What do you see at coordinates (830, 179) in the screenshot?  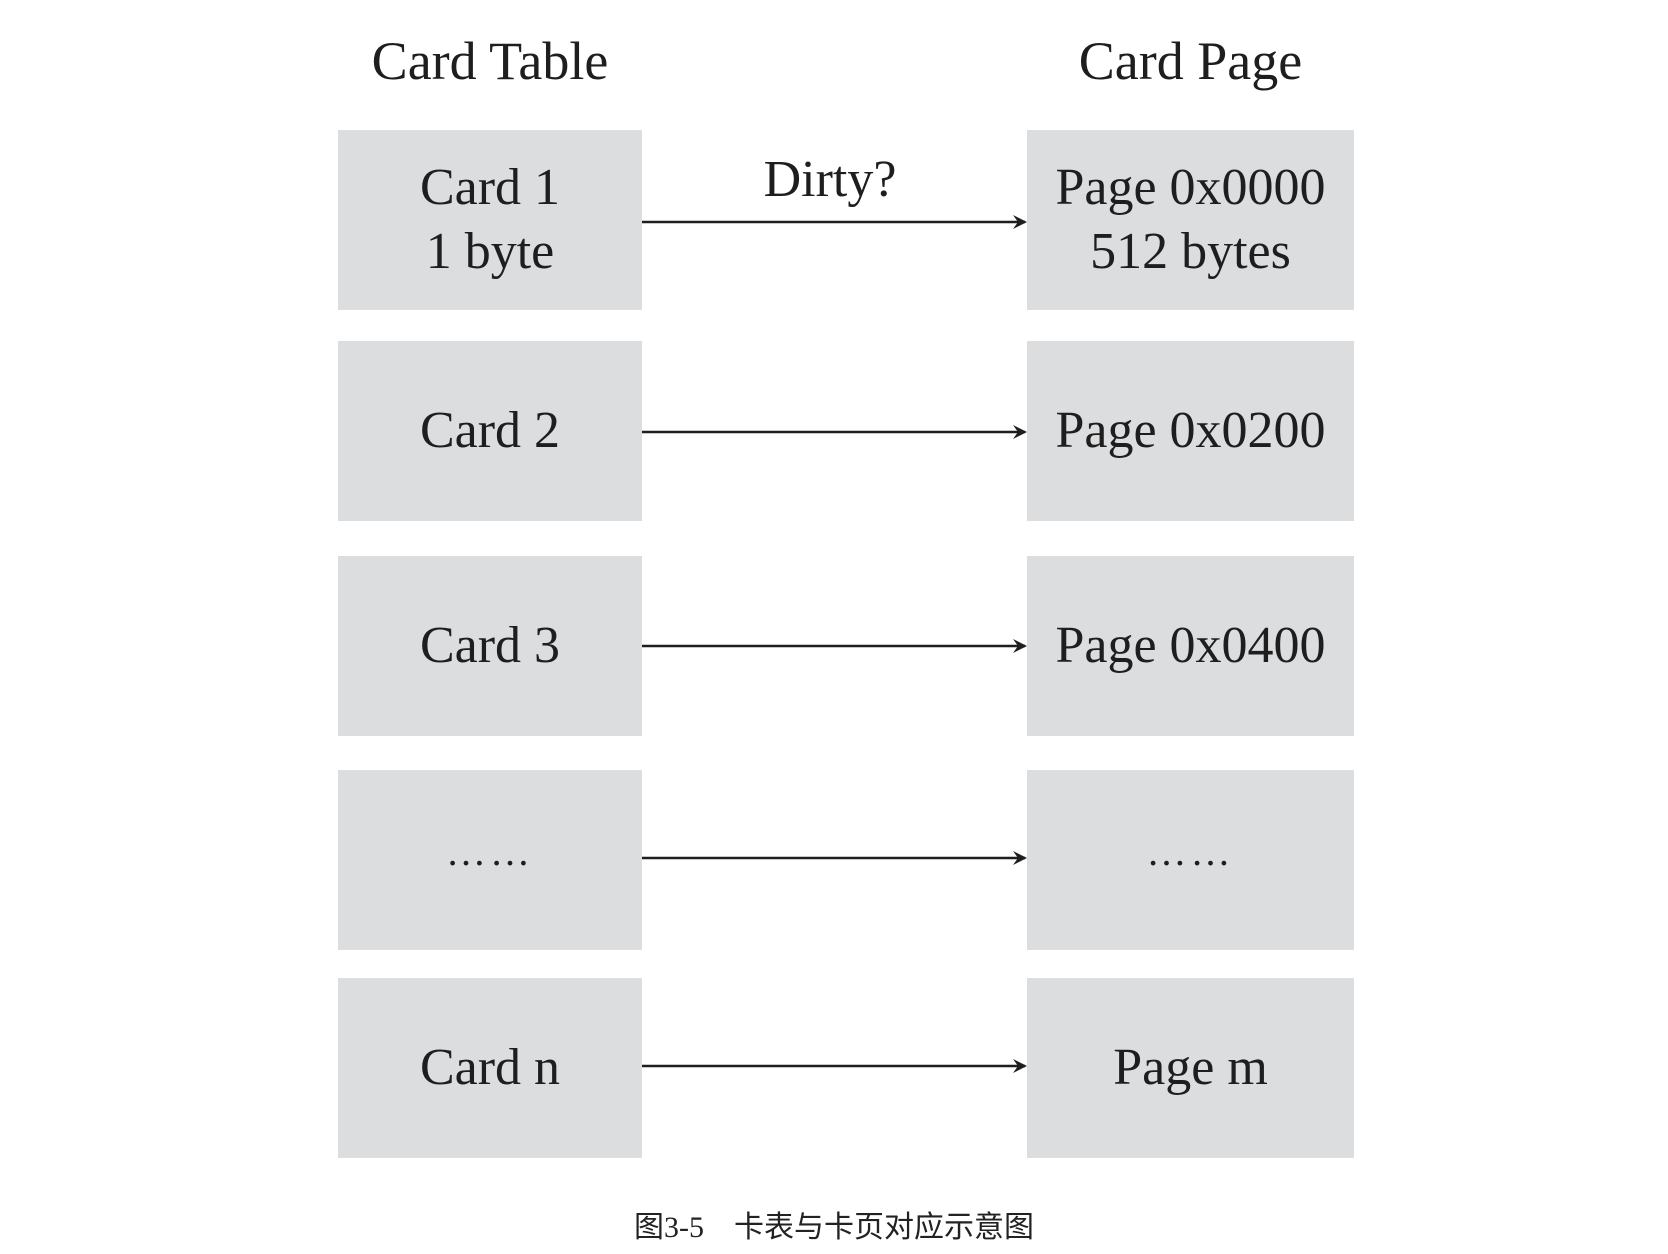 I see `dirty-question-label: Dirty?` at bounding box center [830, 179].